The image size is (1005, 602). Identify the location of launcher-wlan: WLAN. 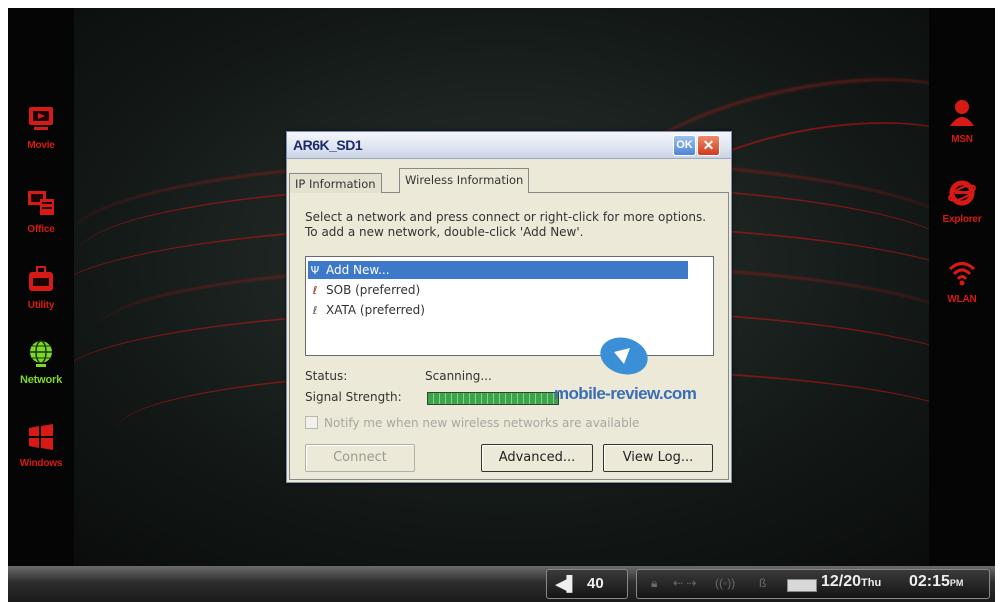
(962, 281).